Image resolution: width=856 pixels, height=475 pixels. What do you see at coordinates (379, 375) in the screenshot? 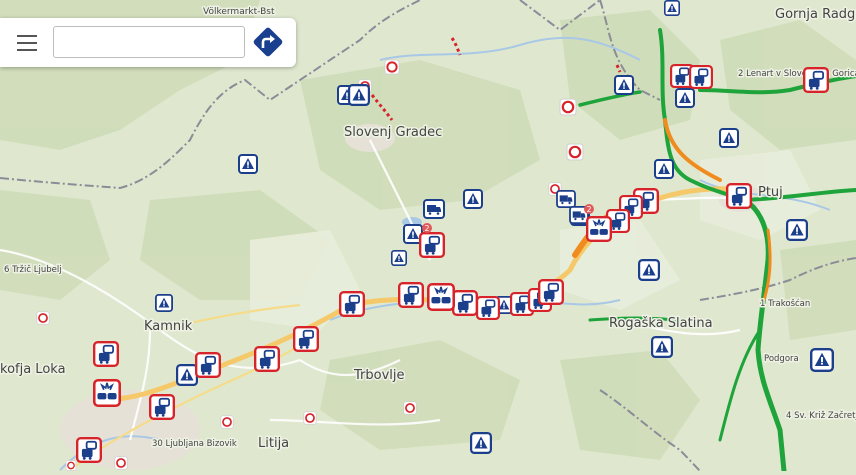
I see `place-label-trbovlje: Trbovlje` at bounding box center [379, 375].